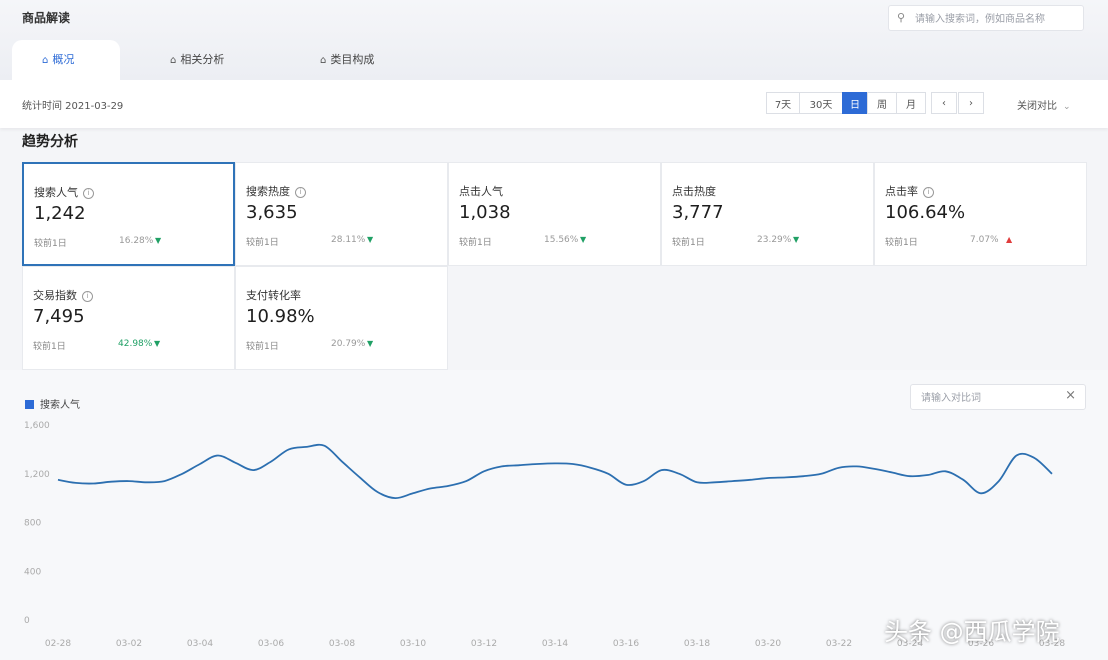 The width and height of the screenshot is (1108, 660). What do you see at coordinates (980, 214) in the screenshot?
I see `metric-card: 点击率 i 106.64% 较前1日 7.07% ▲` at bounding box center [980, 214].